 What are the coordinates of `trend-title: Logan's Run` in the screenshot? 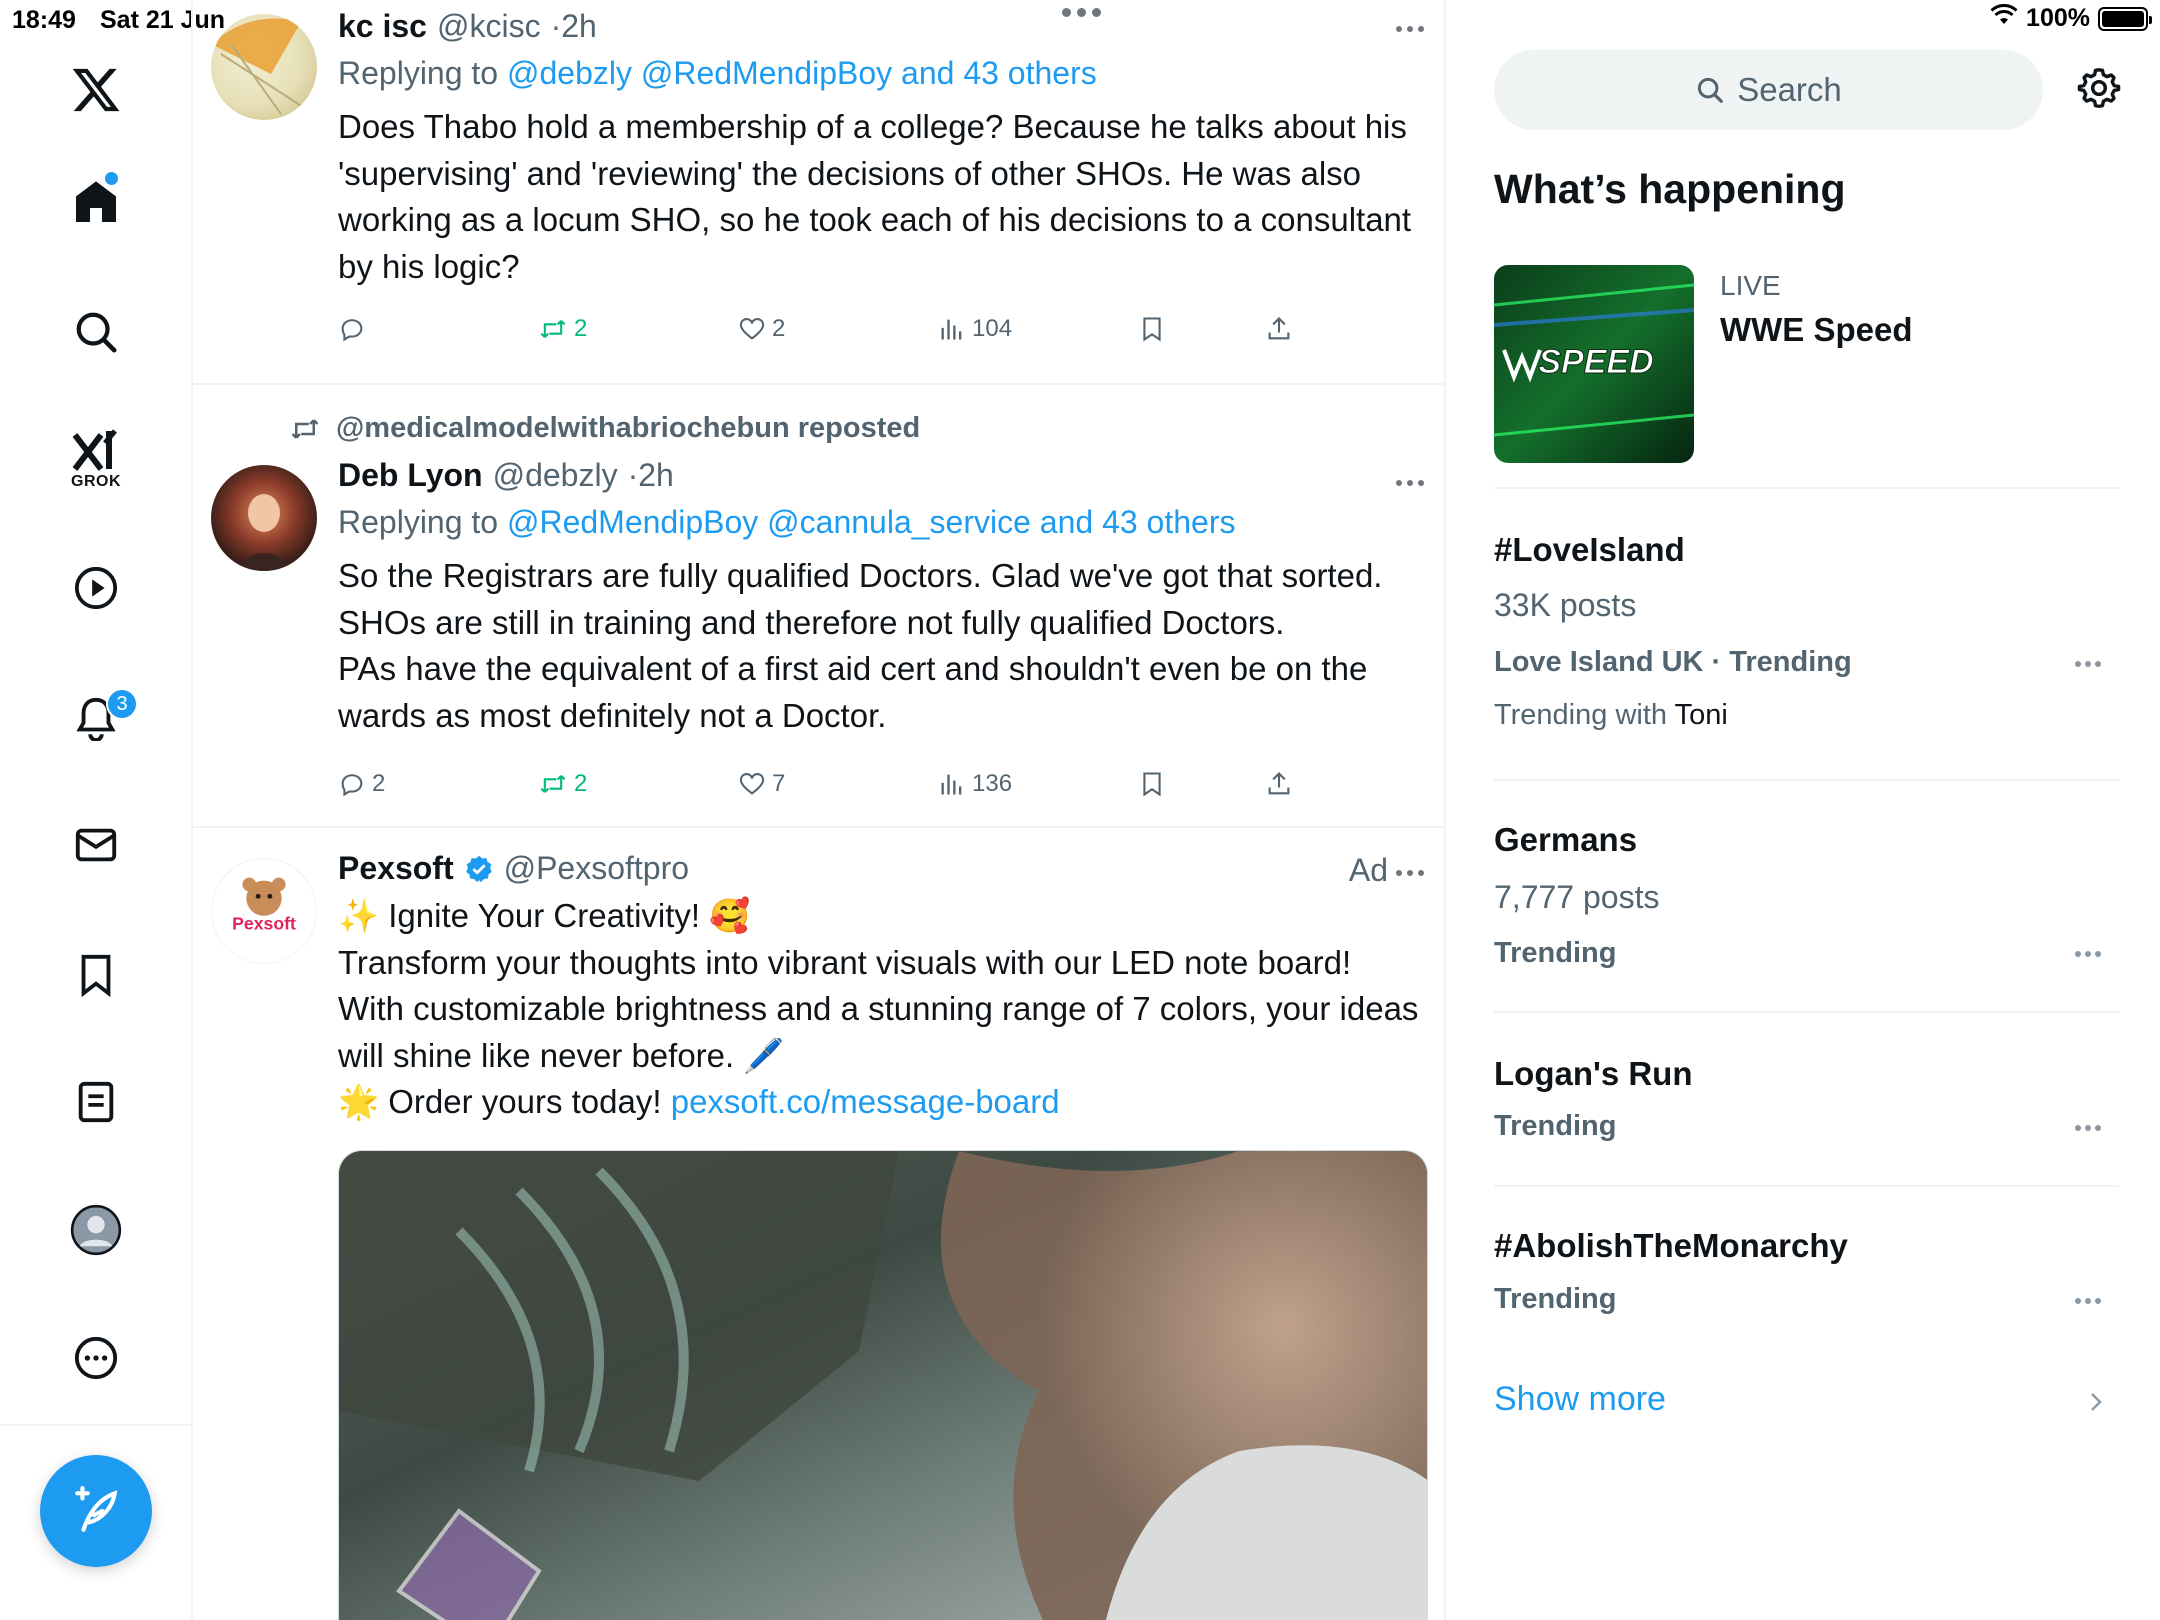 It's located at (1593, 1073).